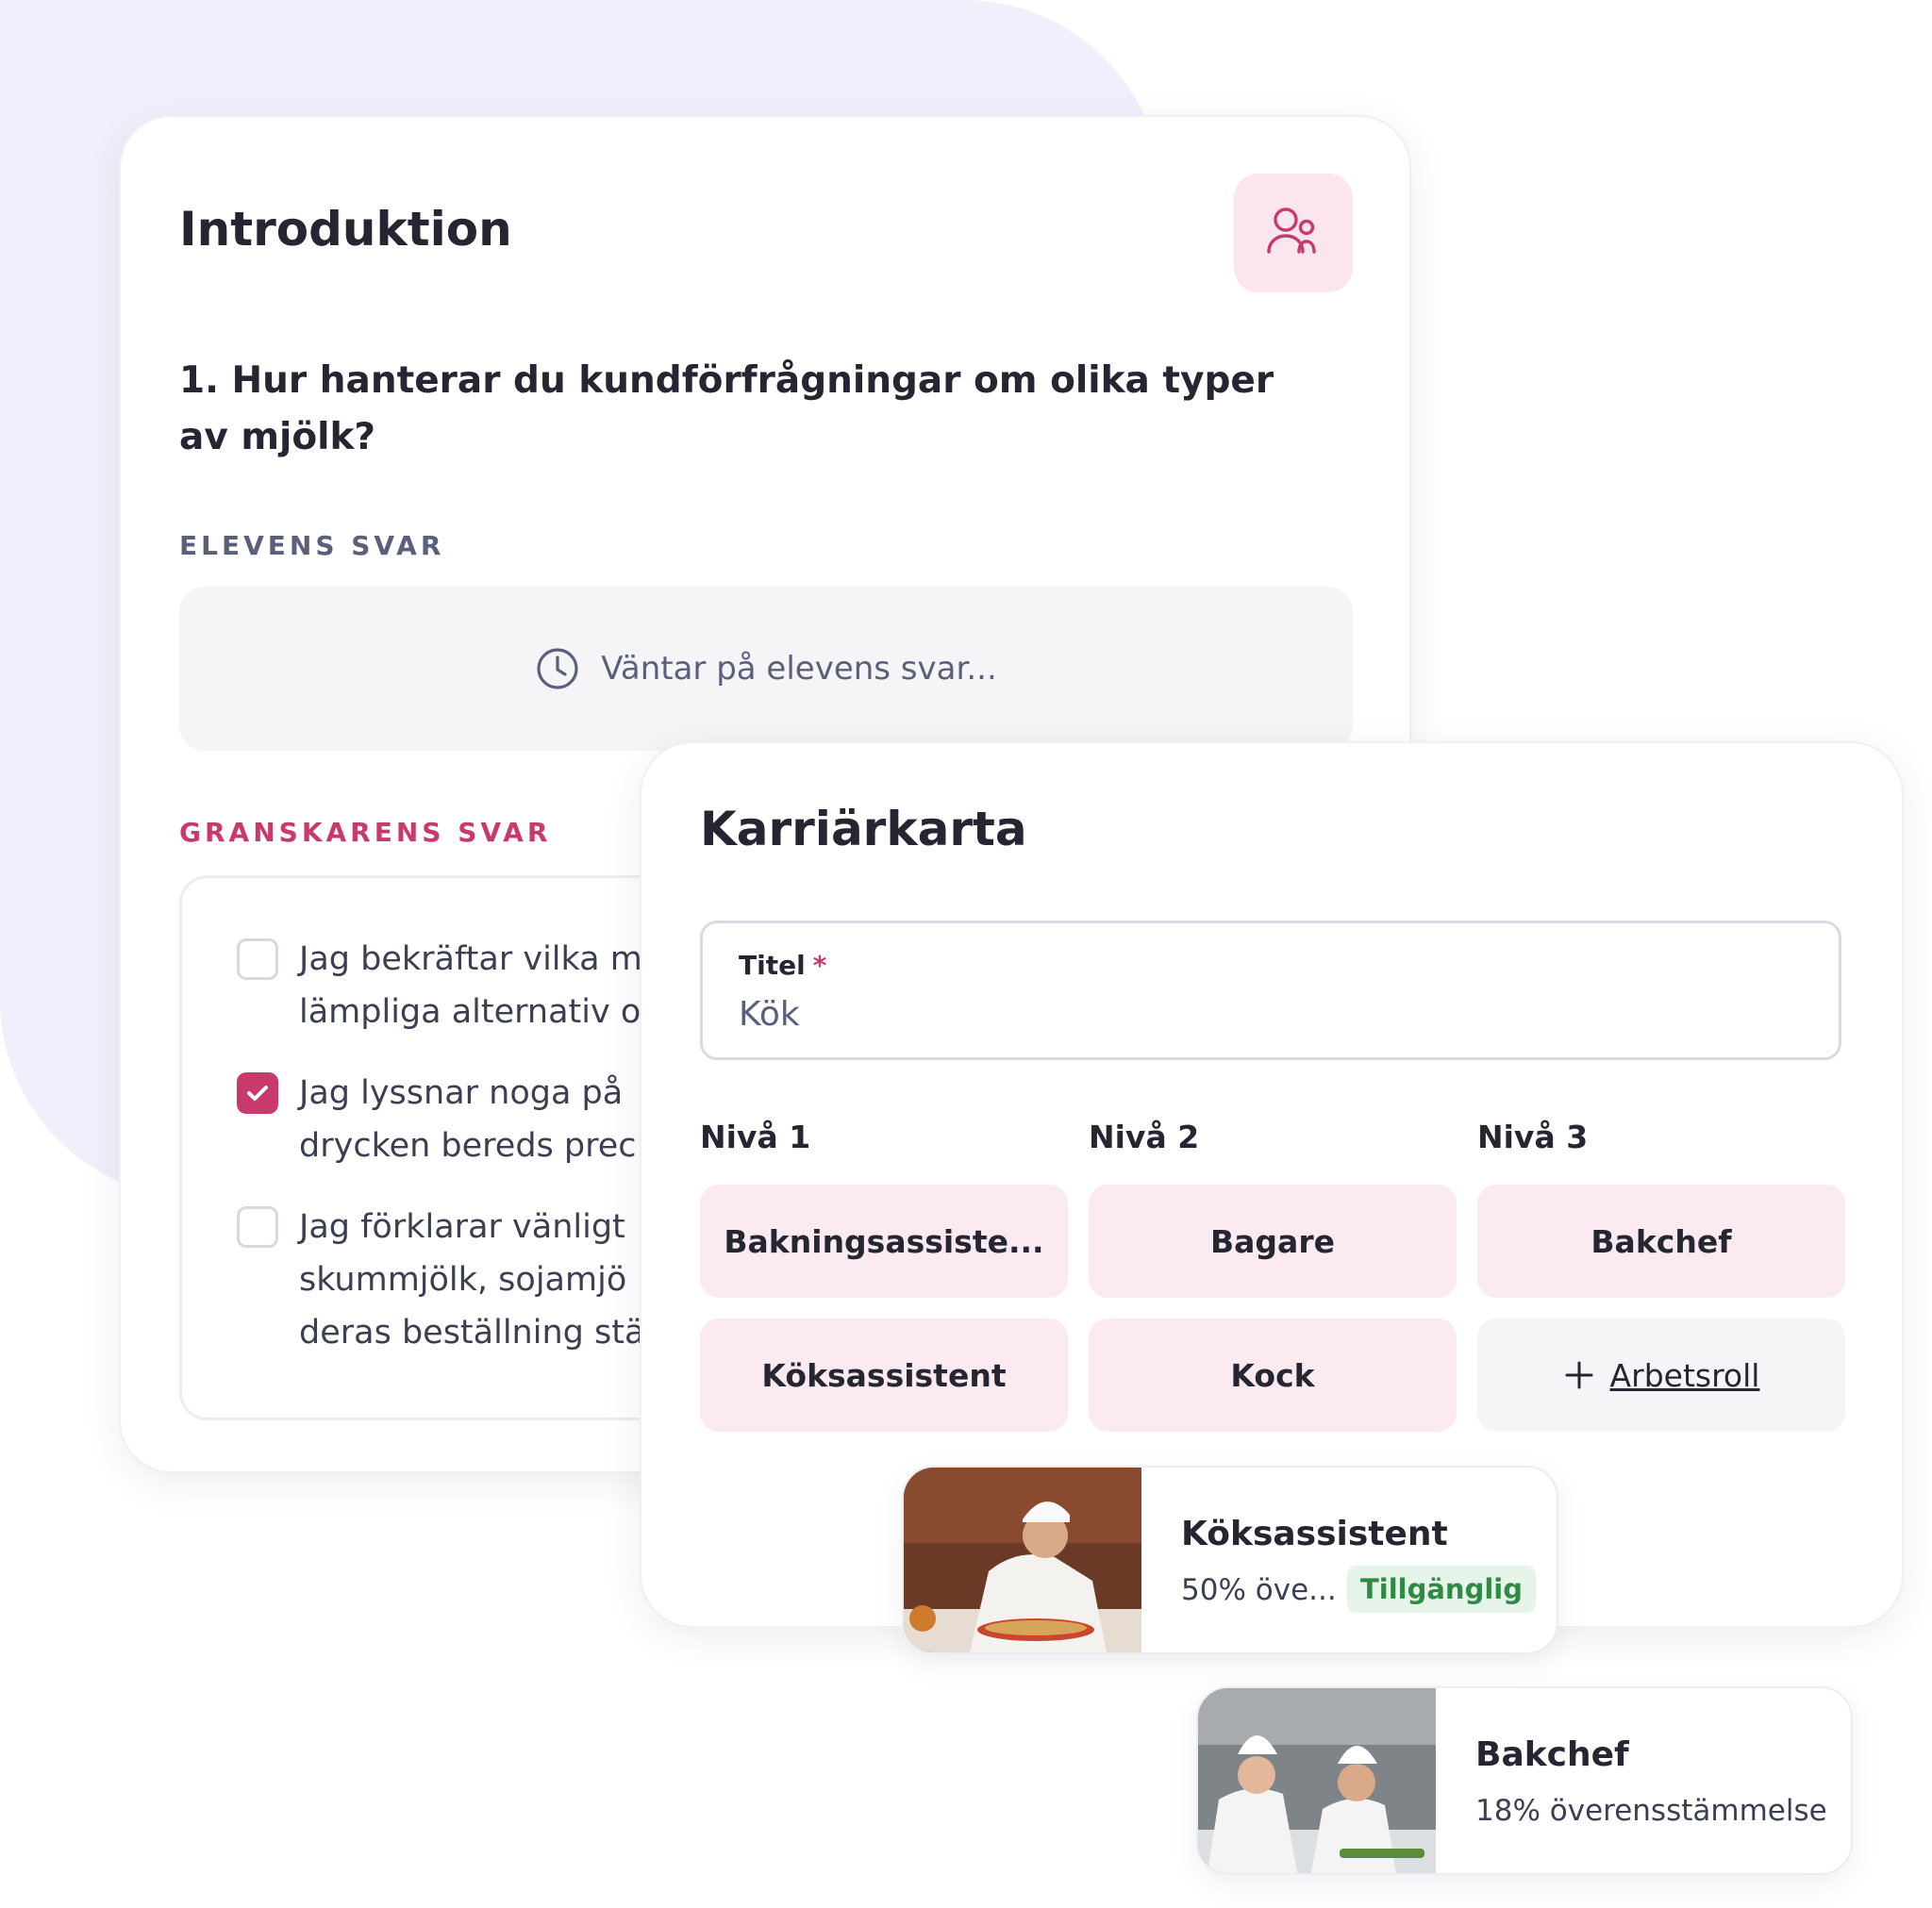 Image resolution: width=1932 pixels, height=1908 pixels. I want to click on level-3-header: Nivå 3, so click(1533, 1137).